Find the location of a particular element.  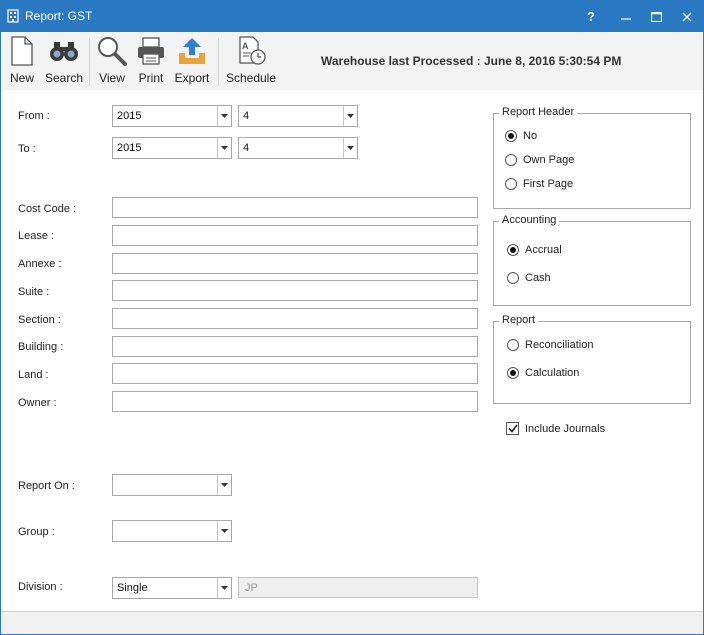

radio-label: Reconciliation is located at coordinates (559, 345).